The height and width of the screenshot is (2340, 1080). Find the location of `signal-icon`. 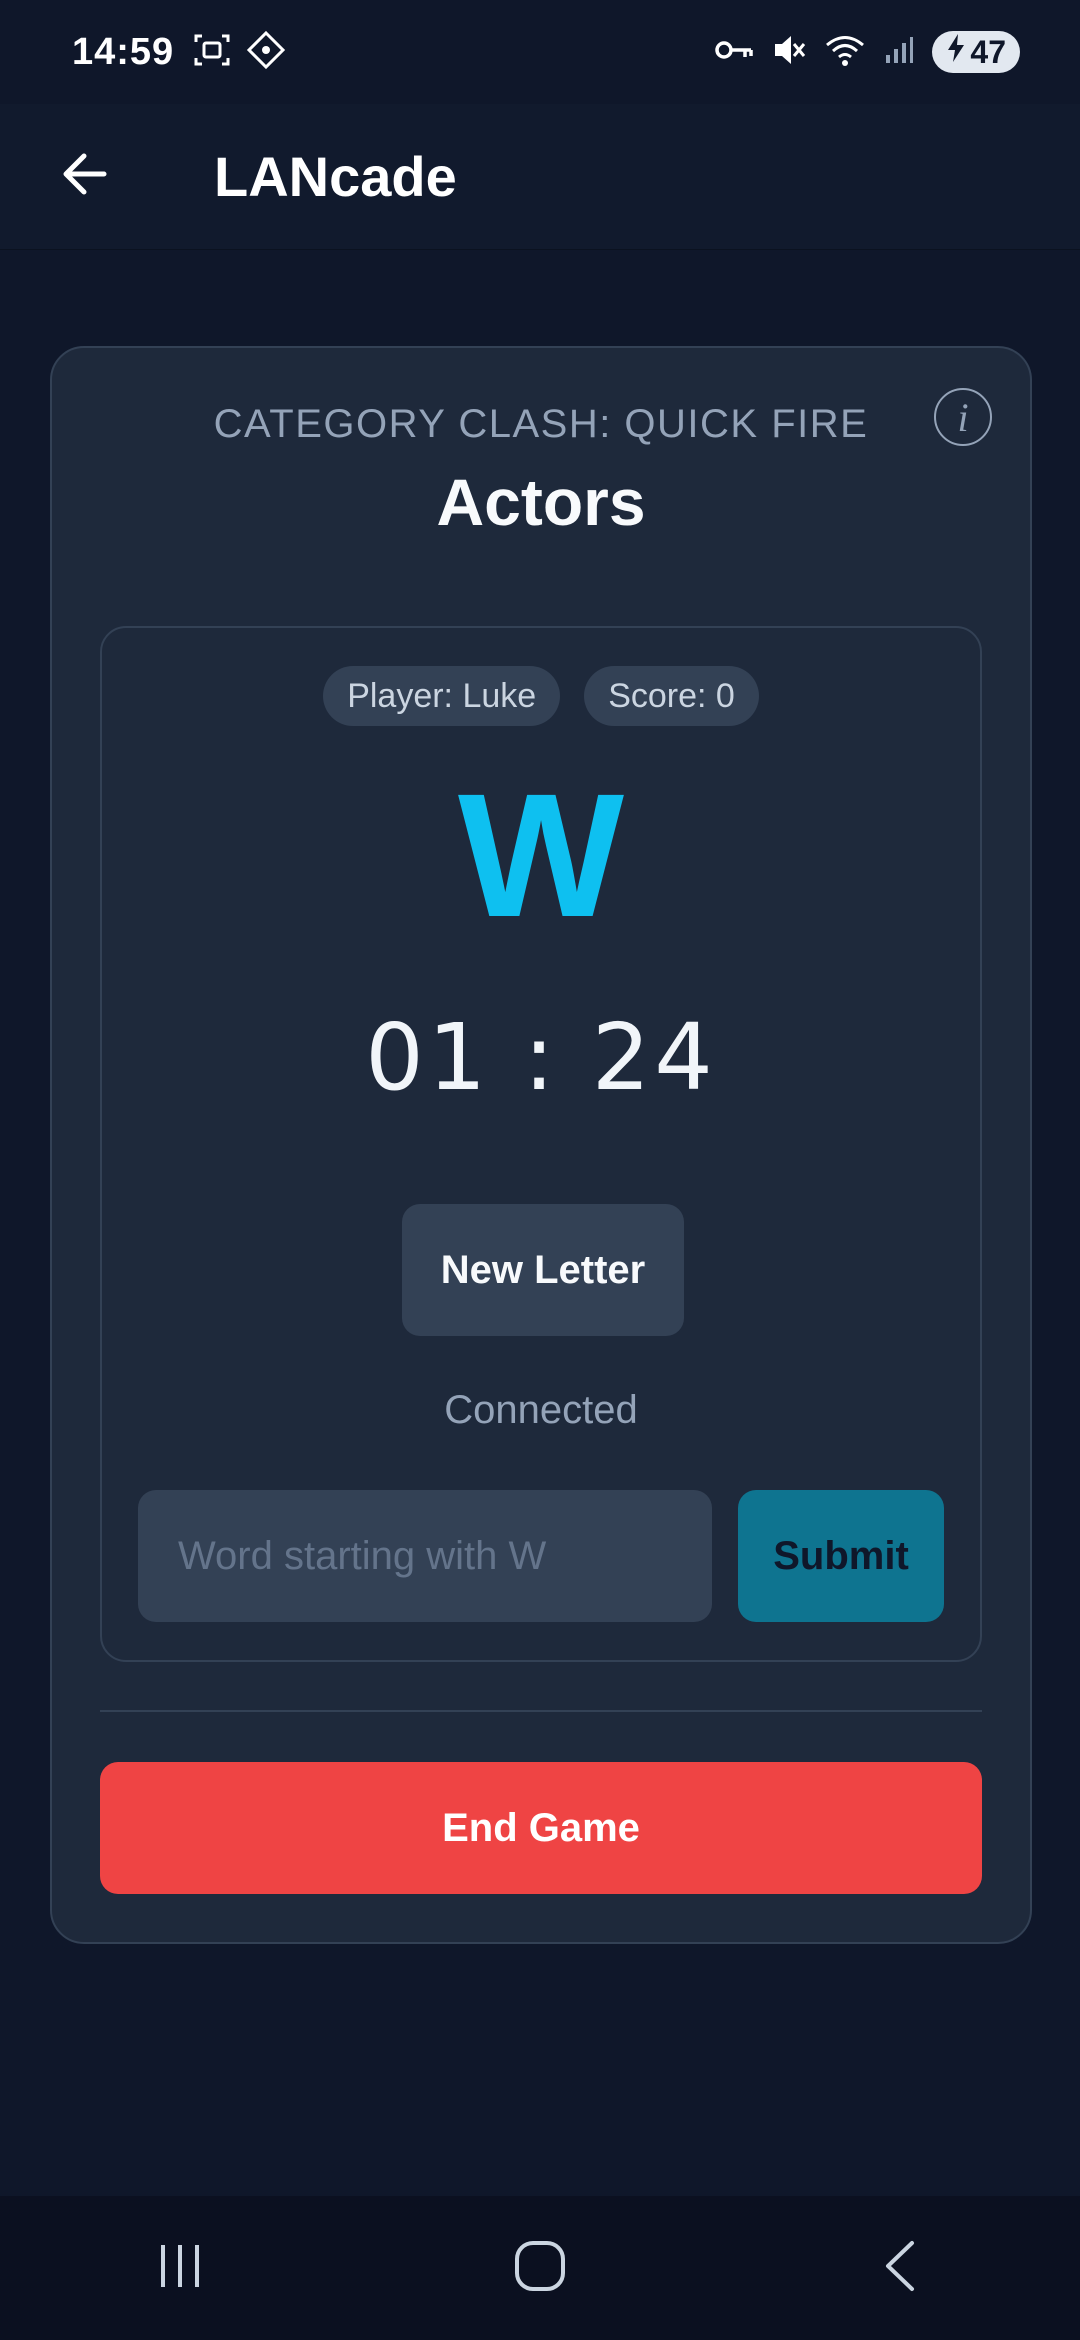

signal-icon is located at coordinates (899, 52).